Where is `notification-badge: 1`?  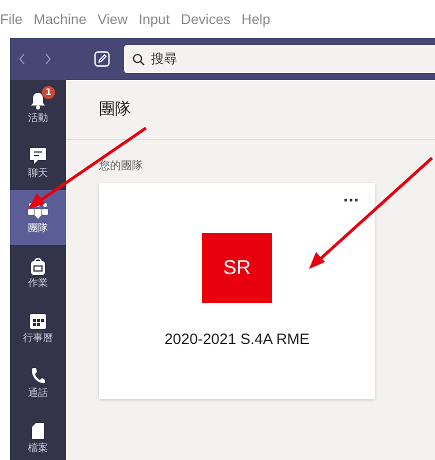 notification-badge: 1 is located at coordinates (48, 92).